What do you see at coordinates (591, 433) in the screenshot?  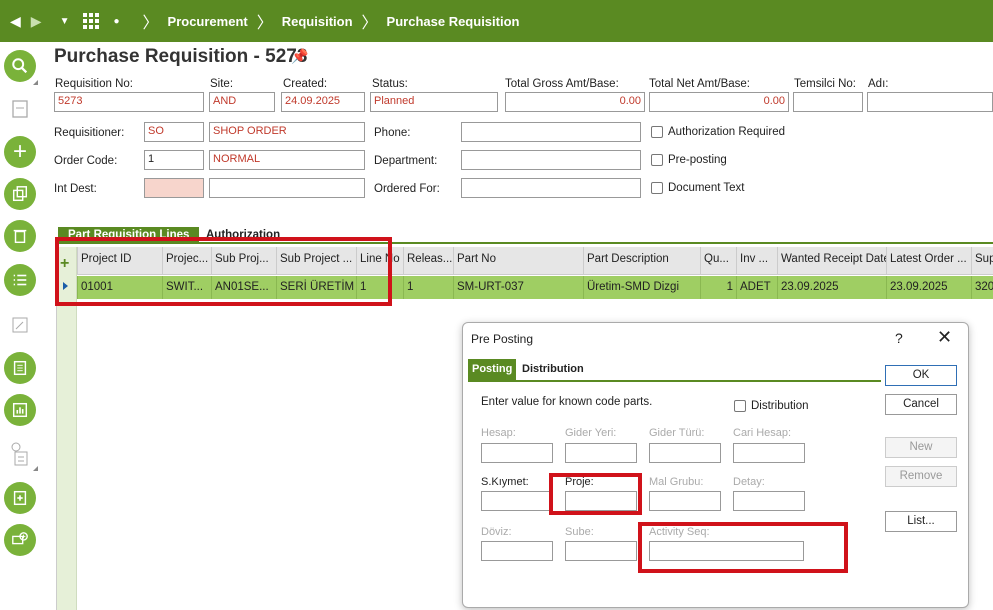 I see `gider-yeri-label: Gider Yeri:` at bounding box center [591, 433].